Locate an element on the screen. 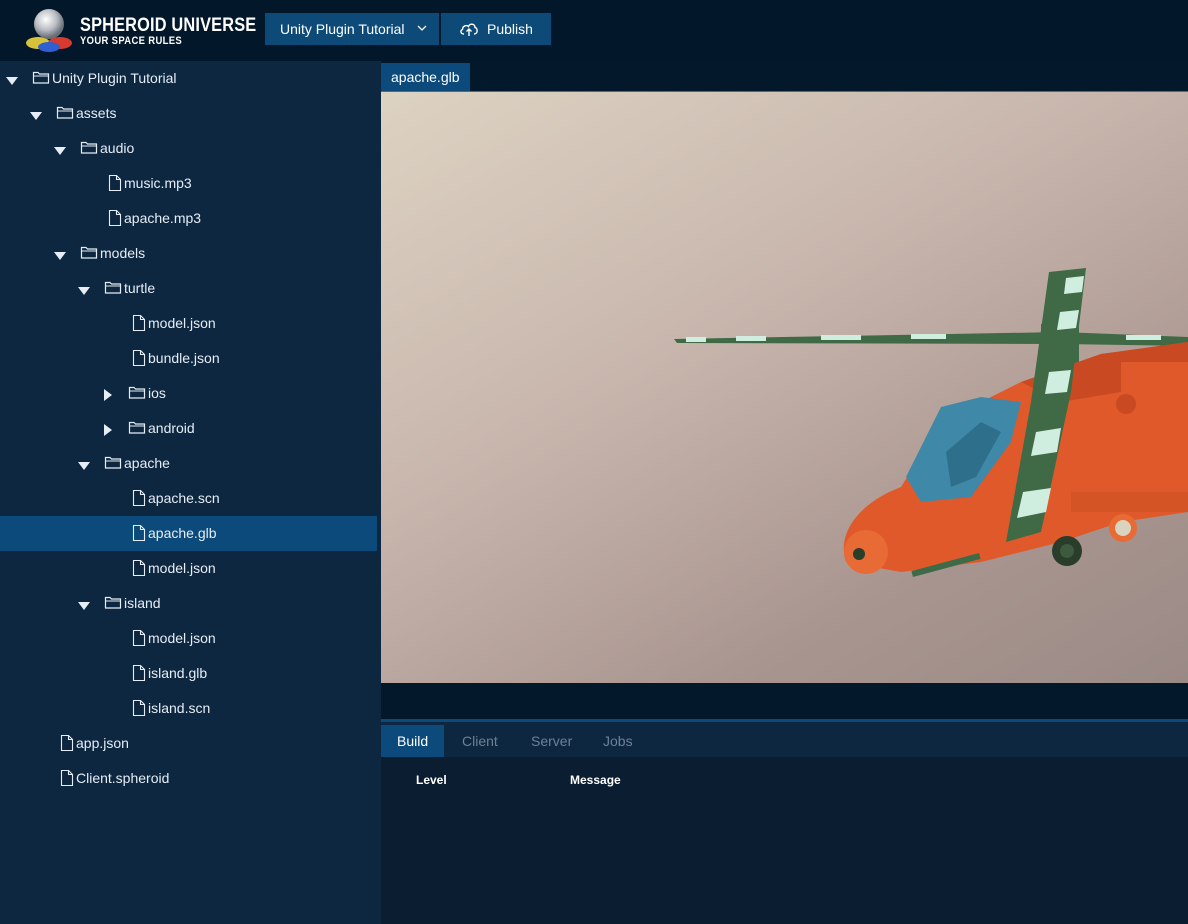 The width and height of the screenshot is (1188, 924). tree-file-island-scn: island.scn is located at coordinates (188, 708).